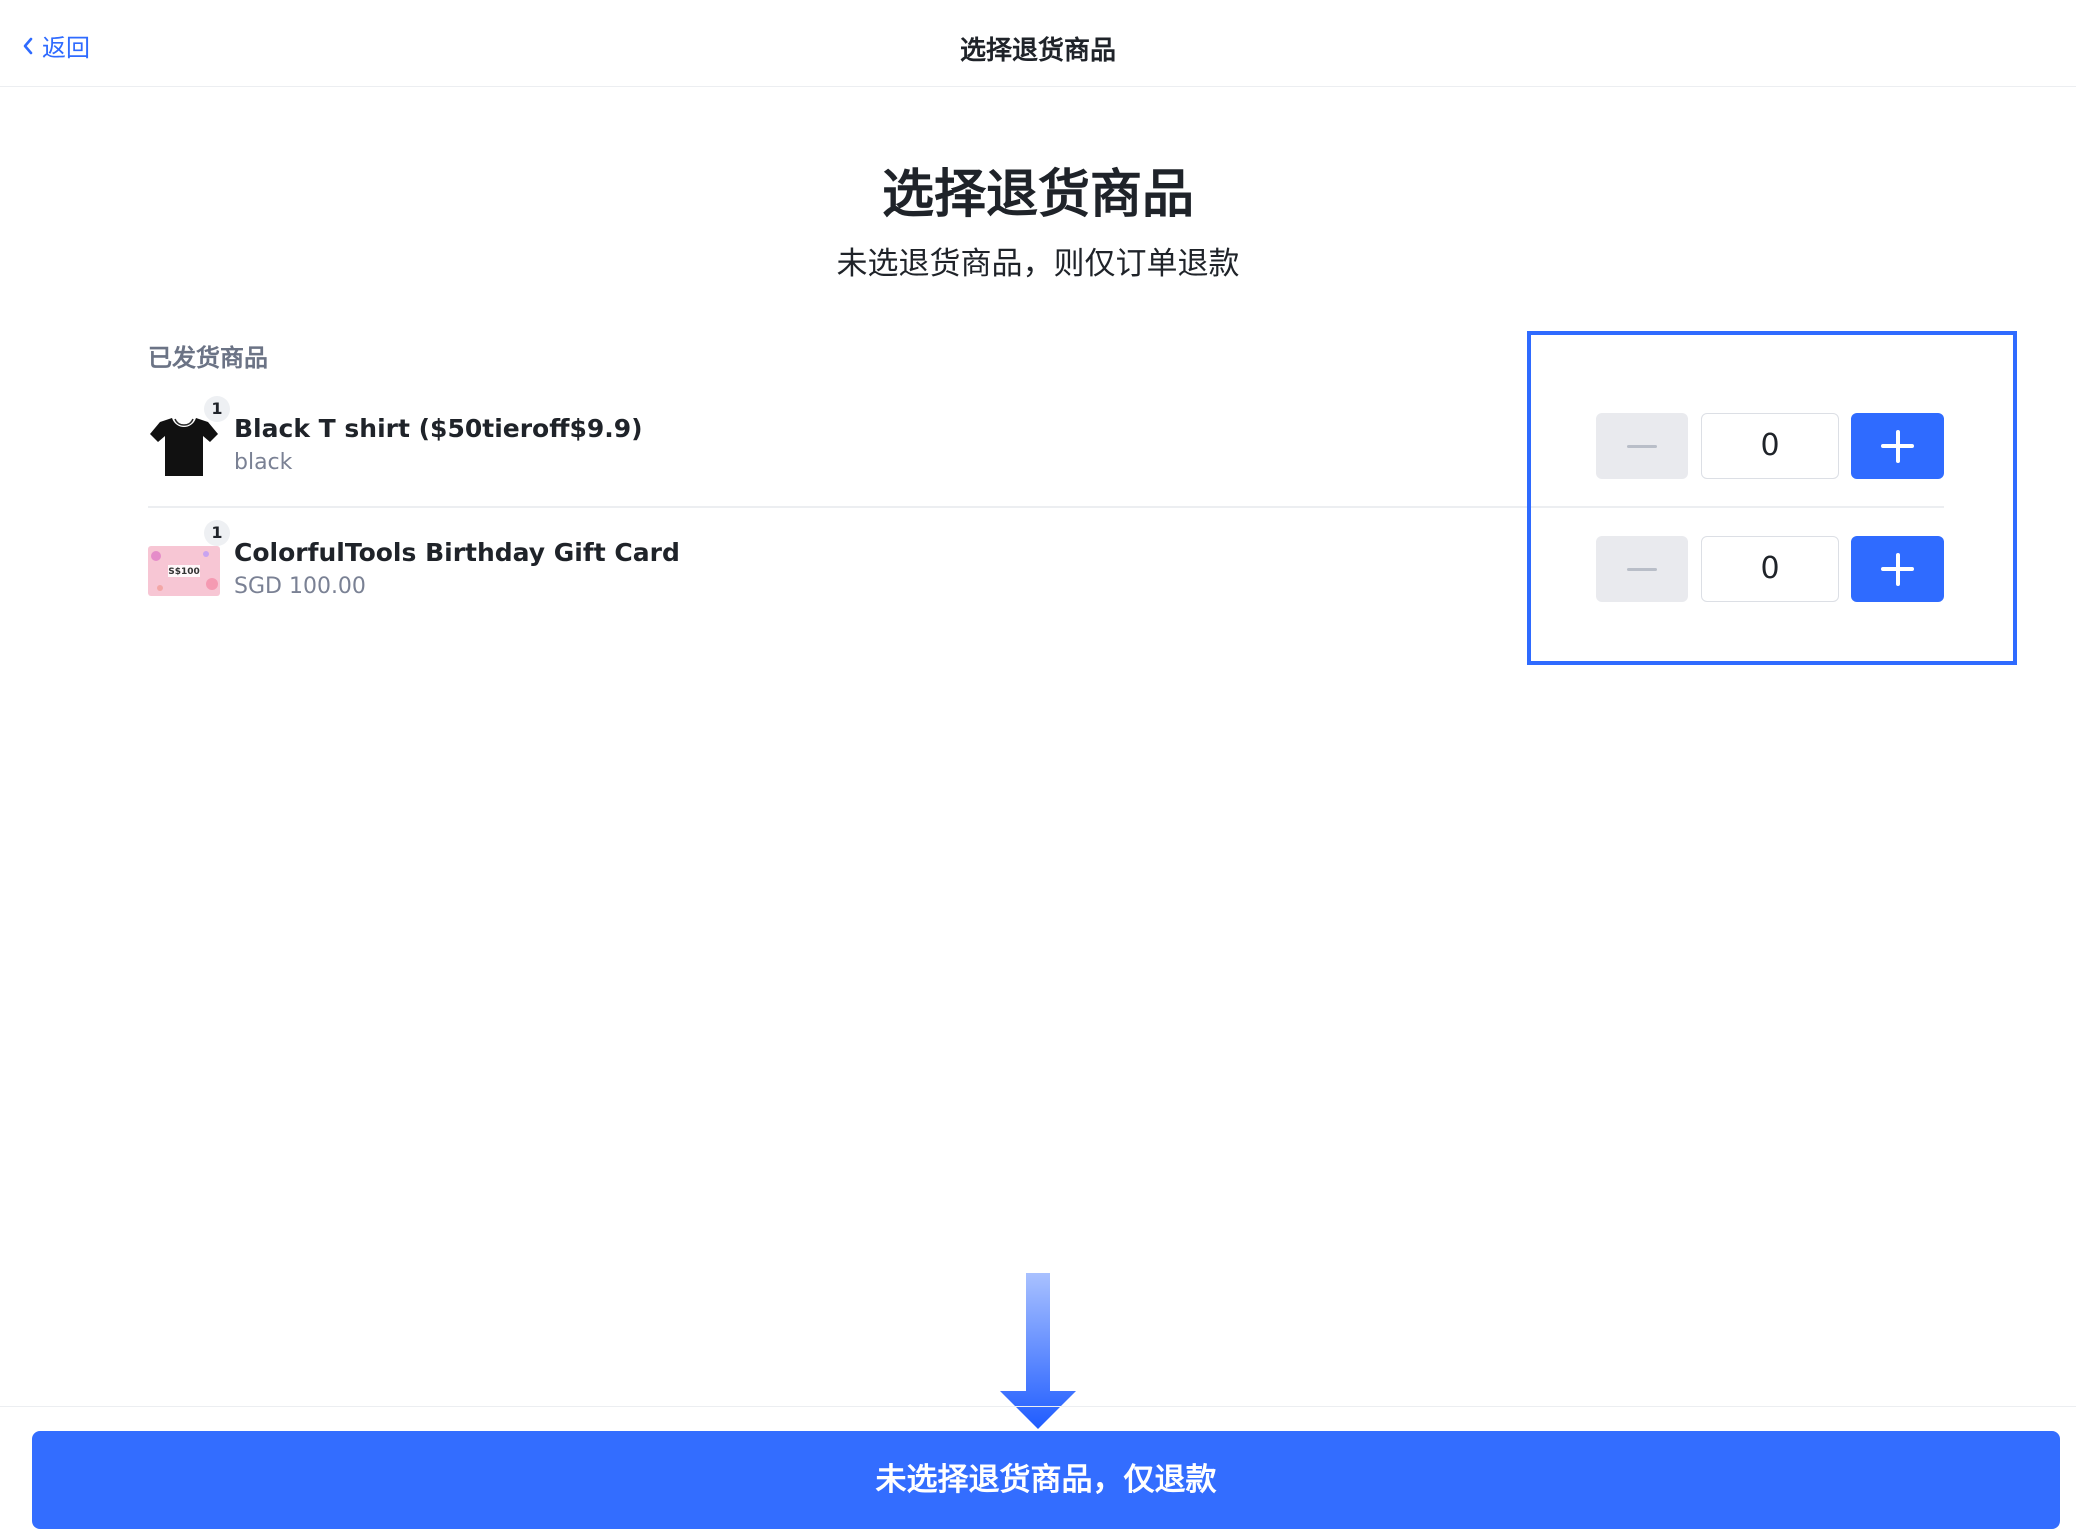 This screenshot has height=1540, width=2076. I want to click on arrow-down-icon, so click(1038, 1351).